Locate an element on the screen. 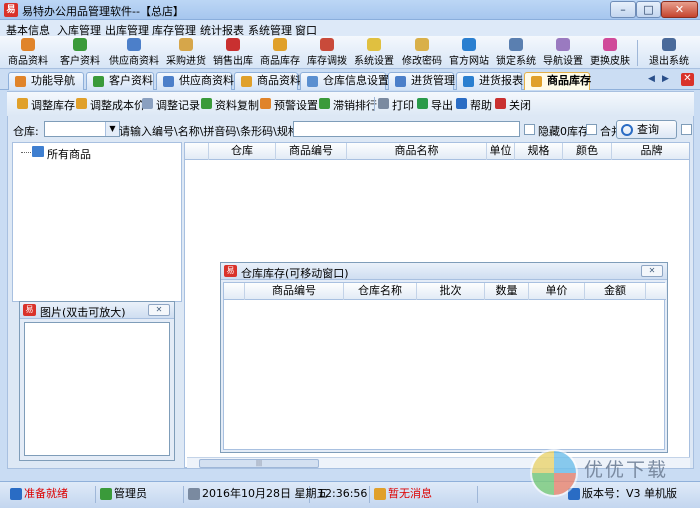 The width and height of the screenshot is (700, 508). slow-selling-rank-button: 滞销排行 is located at coordinates (348, 105).